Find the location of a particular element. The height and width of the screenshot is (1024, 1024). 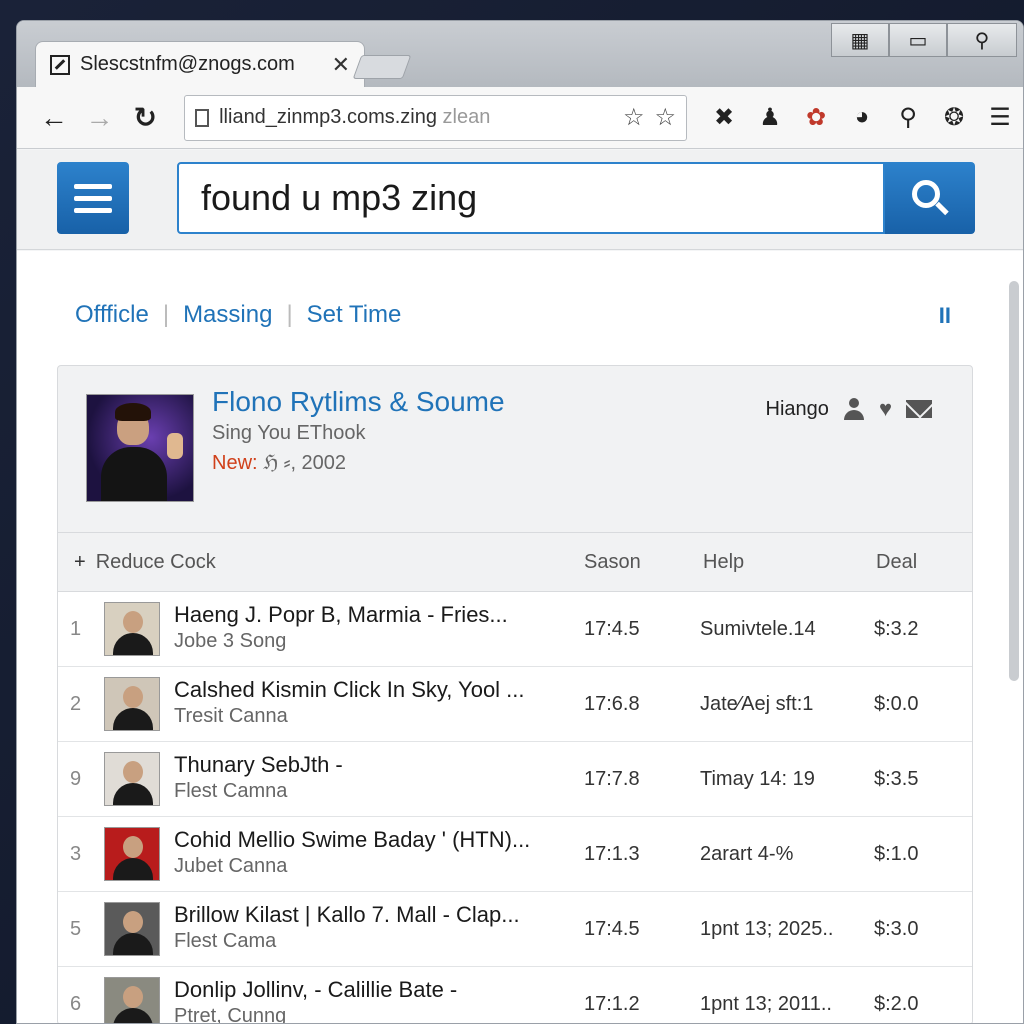

browser-menu-icon: ☰ is located at coordinates (1000, 117).